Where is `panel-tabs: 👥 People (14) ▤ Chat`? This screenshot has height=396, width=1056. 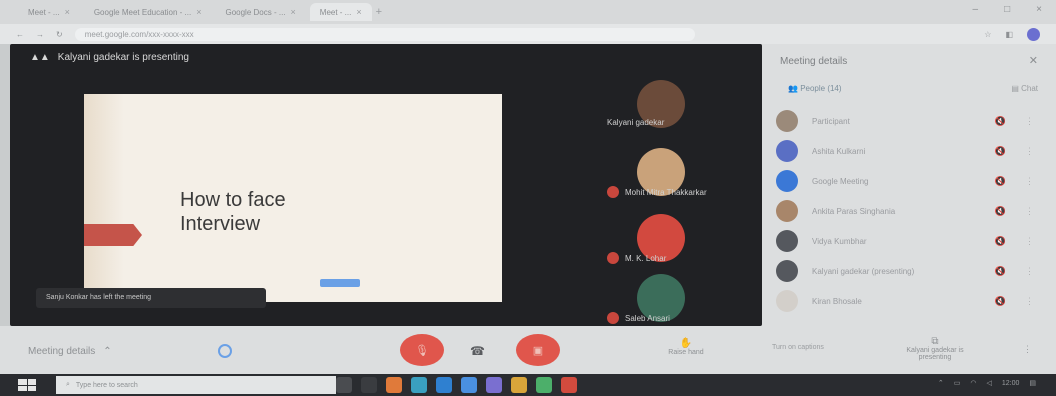
panel-tabs: 👥 People (14) ▤ Chat is located at coordinates (913, 88).